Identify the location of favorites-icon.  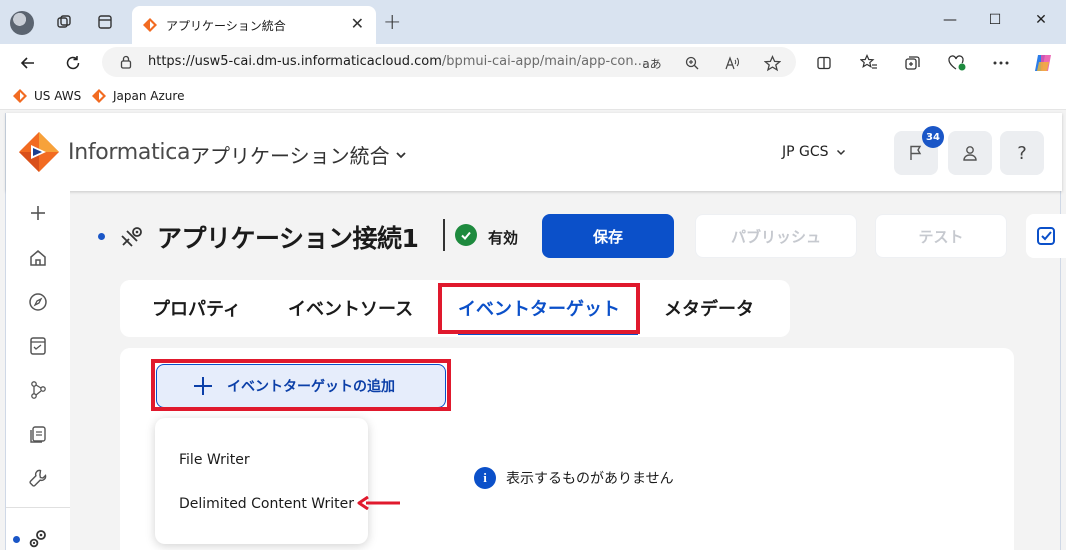
(869, 63).